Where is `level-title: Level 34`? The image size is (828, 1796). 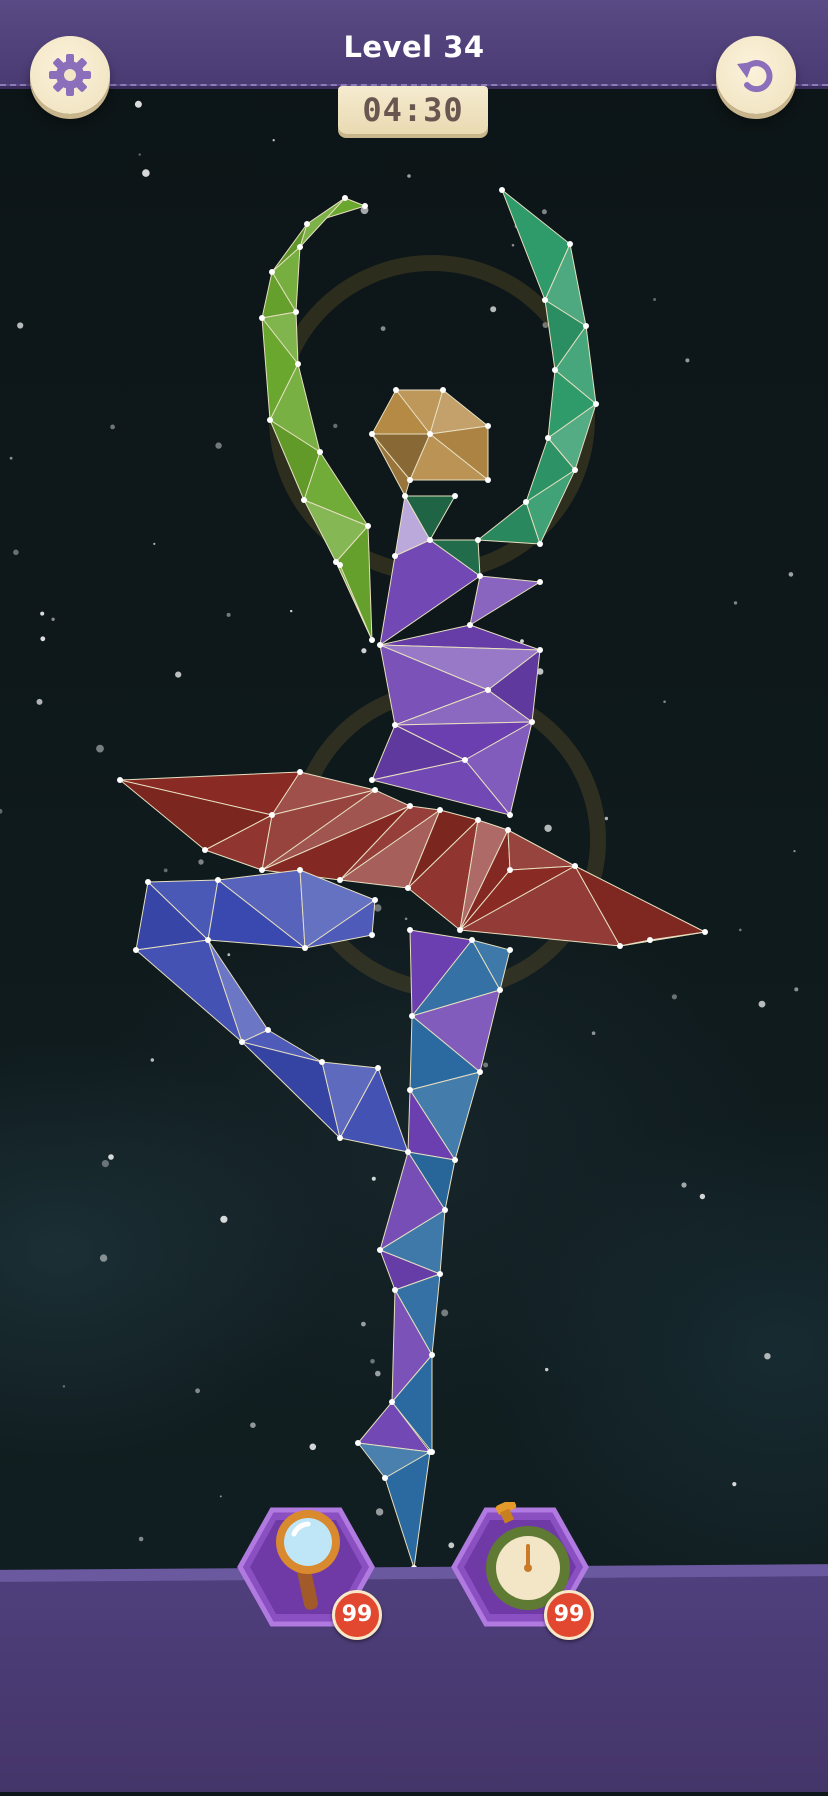 level-title: Level 34 is located at coordinates (414, 47).